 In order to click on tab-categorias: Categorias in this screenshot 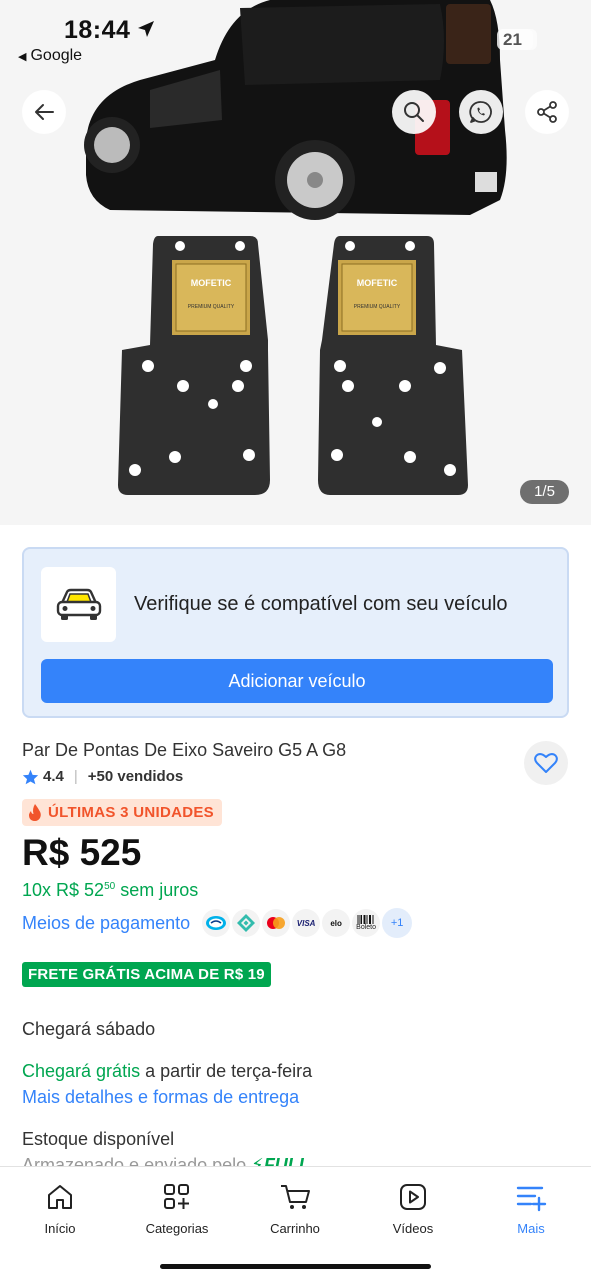, I will do `click(177, 1207)`.